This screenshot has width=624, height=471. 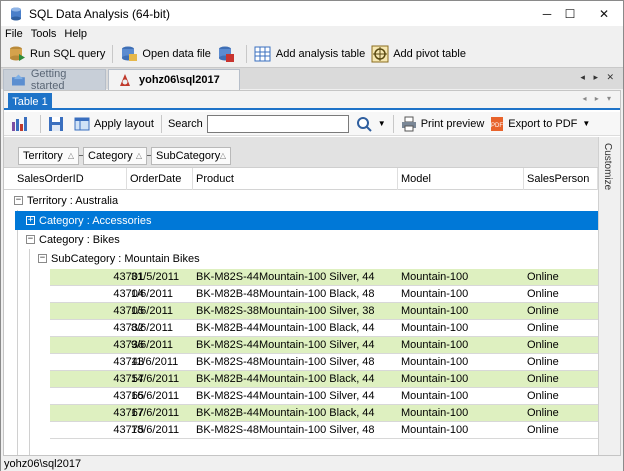 I want to click on group-row-bikes: − Category : Bikes, so click(x=306, y=239).